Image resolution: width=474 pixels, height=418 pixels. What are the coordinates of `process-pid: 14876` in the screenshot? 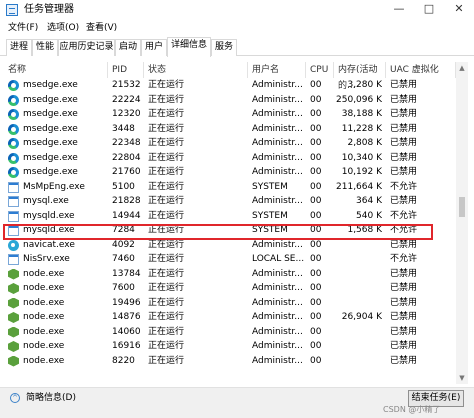 It's located at (126, 317).